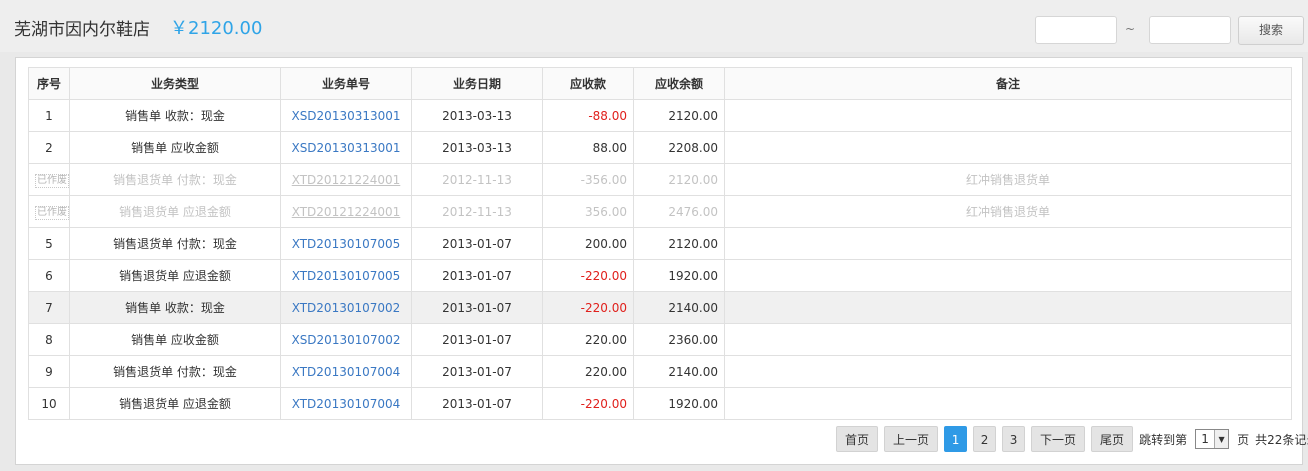 The image size is (1308, 471). What do you see at coordinates (216, 28) in the screenshot?
I see `balance-amount: ￥2120.00` at bounding box center [216, 28].